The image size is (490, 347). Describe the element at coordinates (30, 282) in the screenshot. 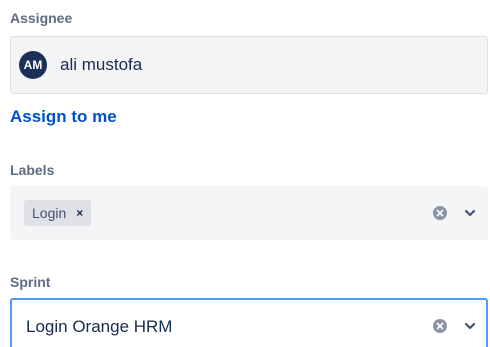

I see `sprint-label: Sprint` at that location.